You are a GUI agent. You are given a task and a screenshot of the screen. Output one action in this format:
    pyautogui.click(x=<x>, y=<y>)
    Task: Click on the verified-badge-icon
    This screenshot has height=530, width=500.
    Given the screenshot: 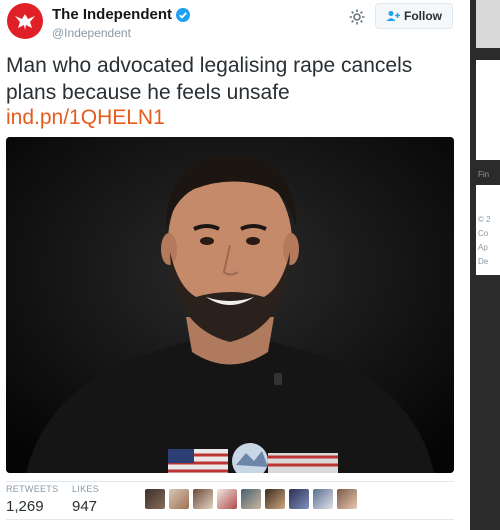 What is the action you would take?
    pyautogui.click(x=183, y=14)
    